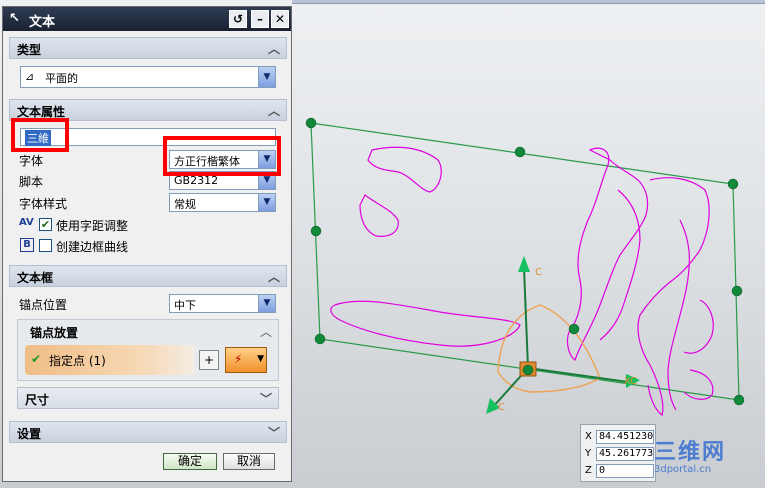  I want to click on zc-arrow, so click(524, 264).